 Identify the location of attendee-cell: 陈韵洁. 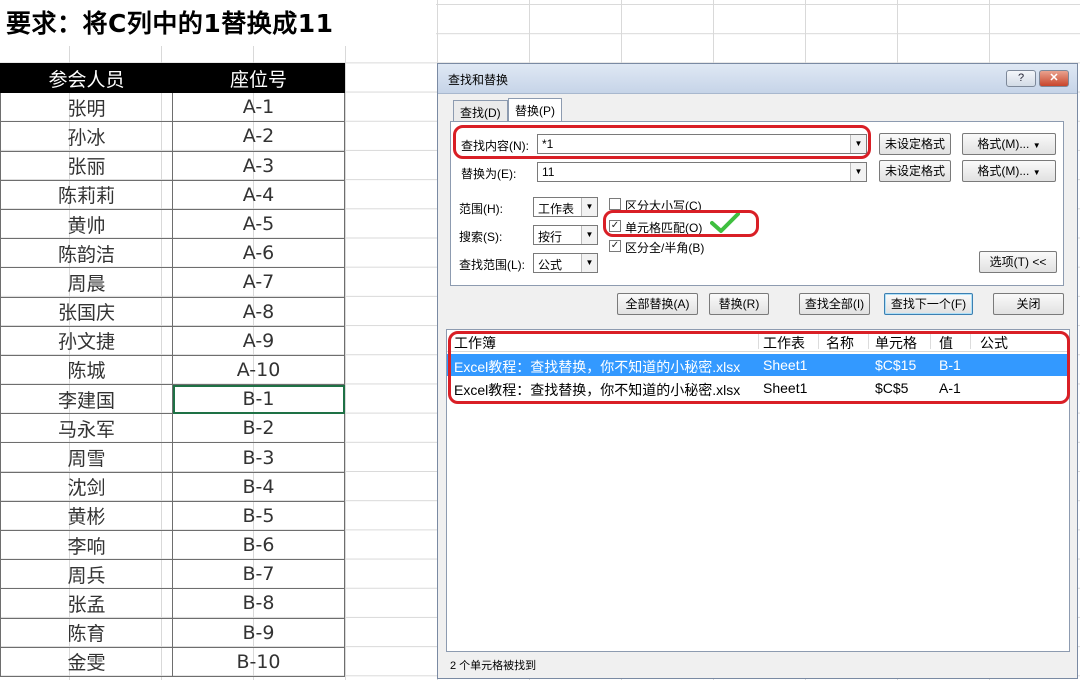
(86, 253).